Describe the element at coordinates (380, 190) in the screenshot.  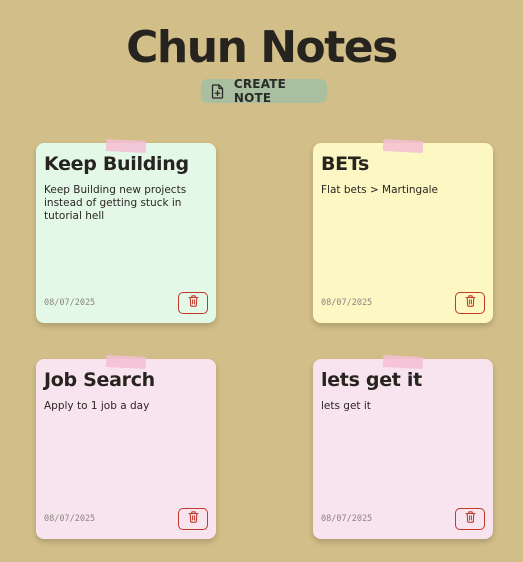
I see `note-body: Flat bets > Martingale` at that location.